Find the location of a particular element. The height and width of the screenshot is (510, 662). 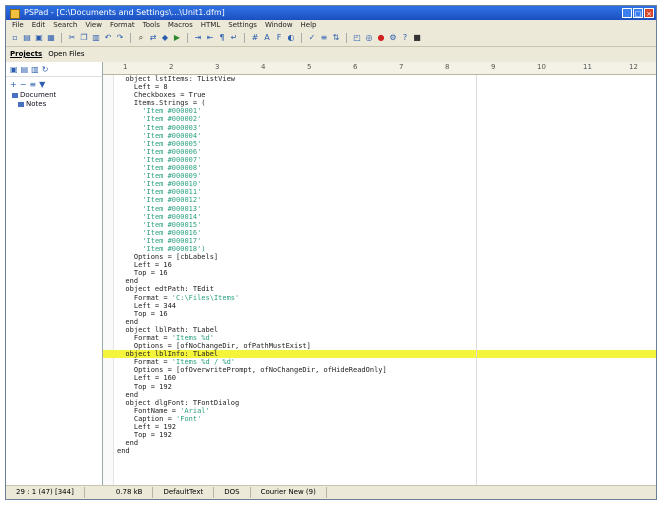

ftp-icon: ⇅ is located at coordinates (336, 38).